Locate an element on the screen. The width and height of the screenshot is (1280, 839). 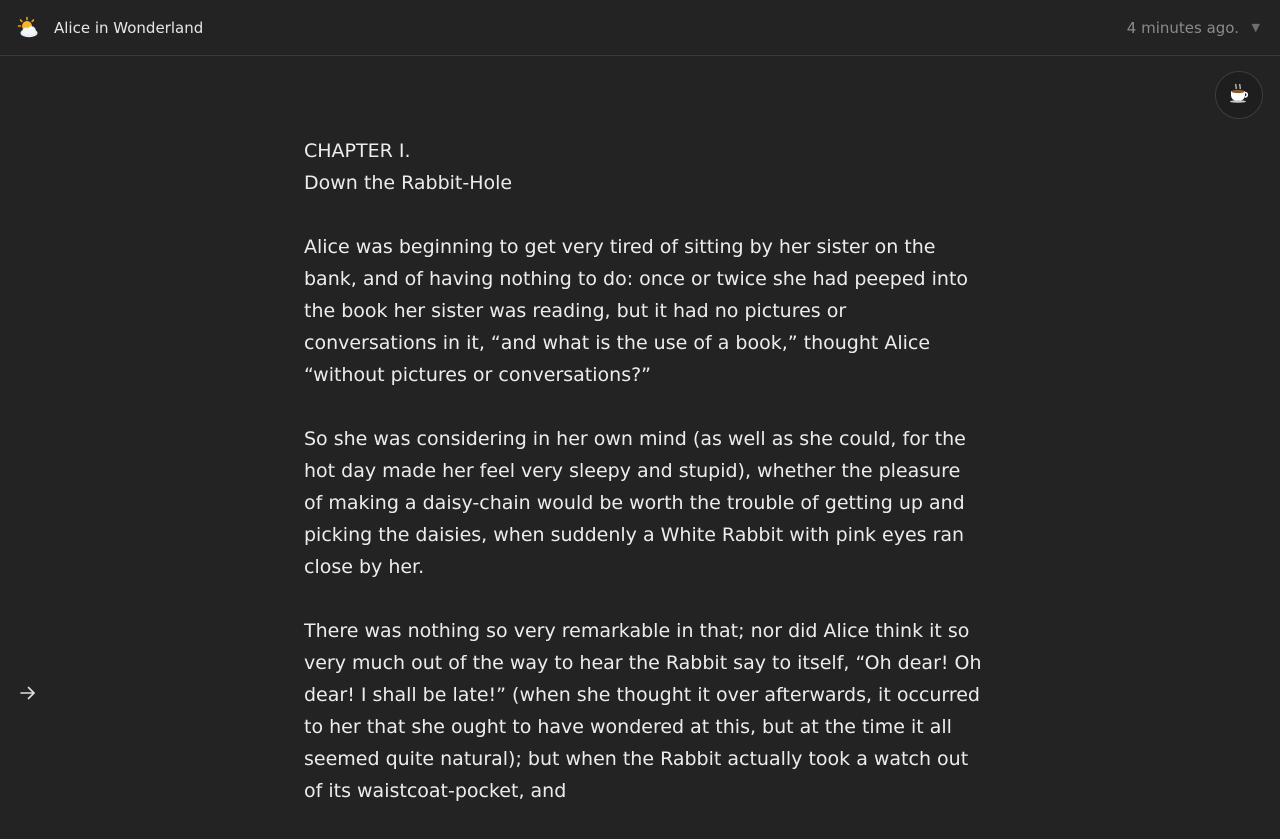
theme-toggle-button is located at coordinates (1239, 95).